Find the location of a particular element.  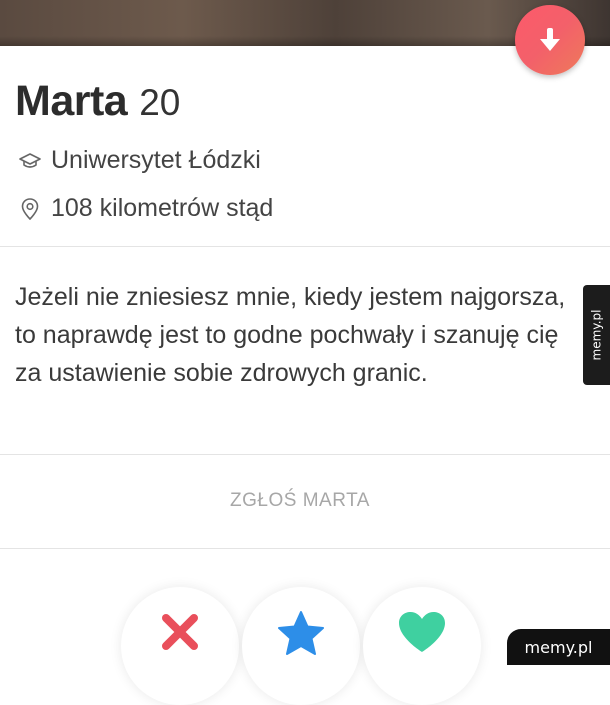

arrow-down-icon is located at coordinates (550, 39).